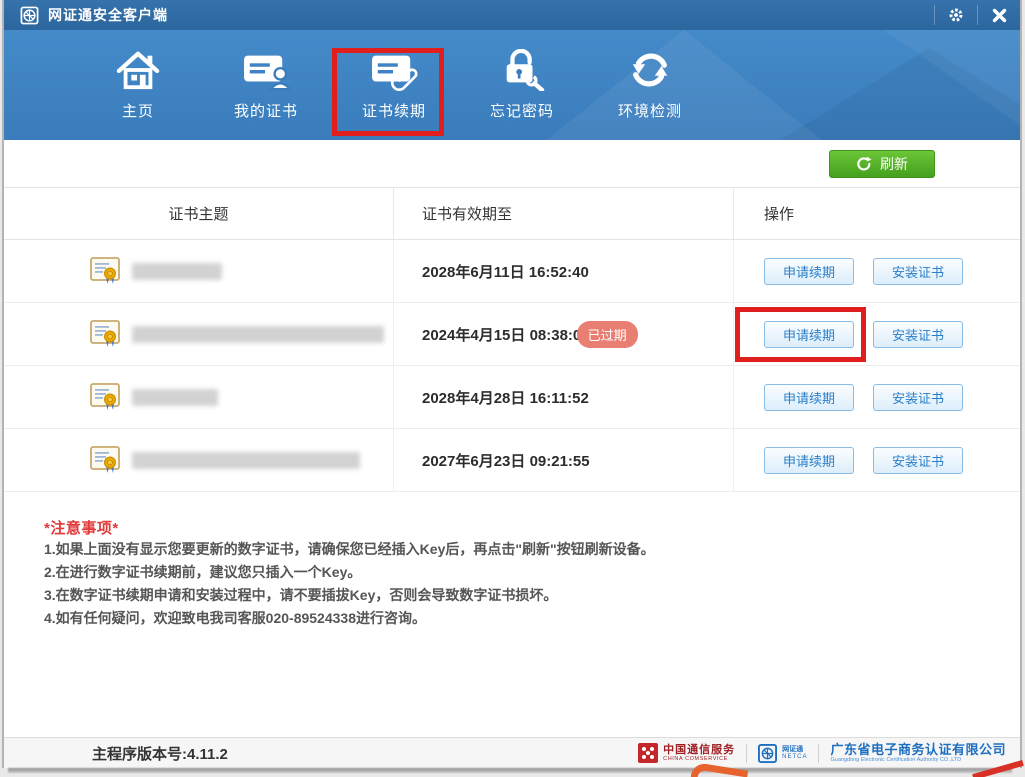 This screenshot has height=777, width=1025. I want to click on china-comservice-icon, so click(648, 753).